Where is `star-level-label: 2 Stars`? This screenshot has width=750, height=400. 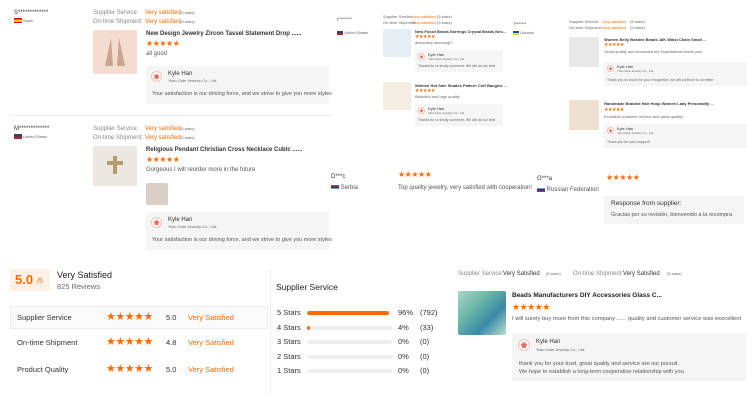
star-level-label: 2 Stars is located at coordinates (289, 356).